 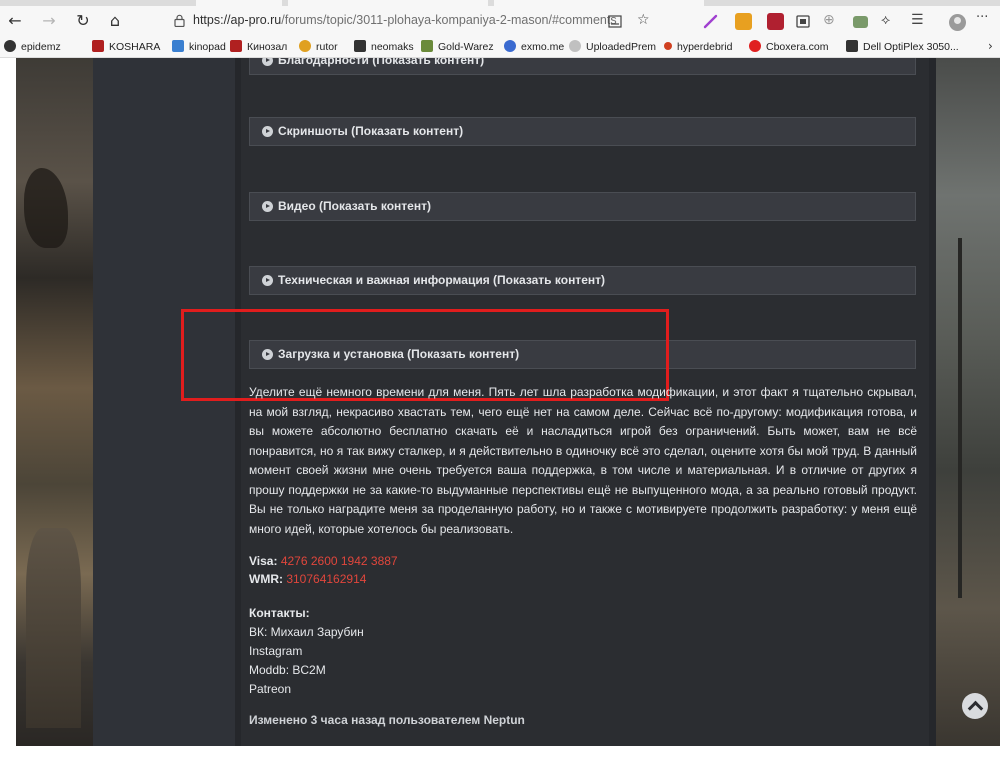 What do you see at coordinates (318, 47) in the screenshot?
I see `bookmark-rutor: rutor` at bounding box center [318, 47].